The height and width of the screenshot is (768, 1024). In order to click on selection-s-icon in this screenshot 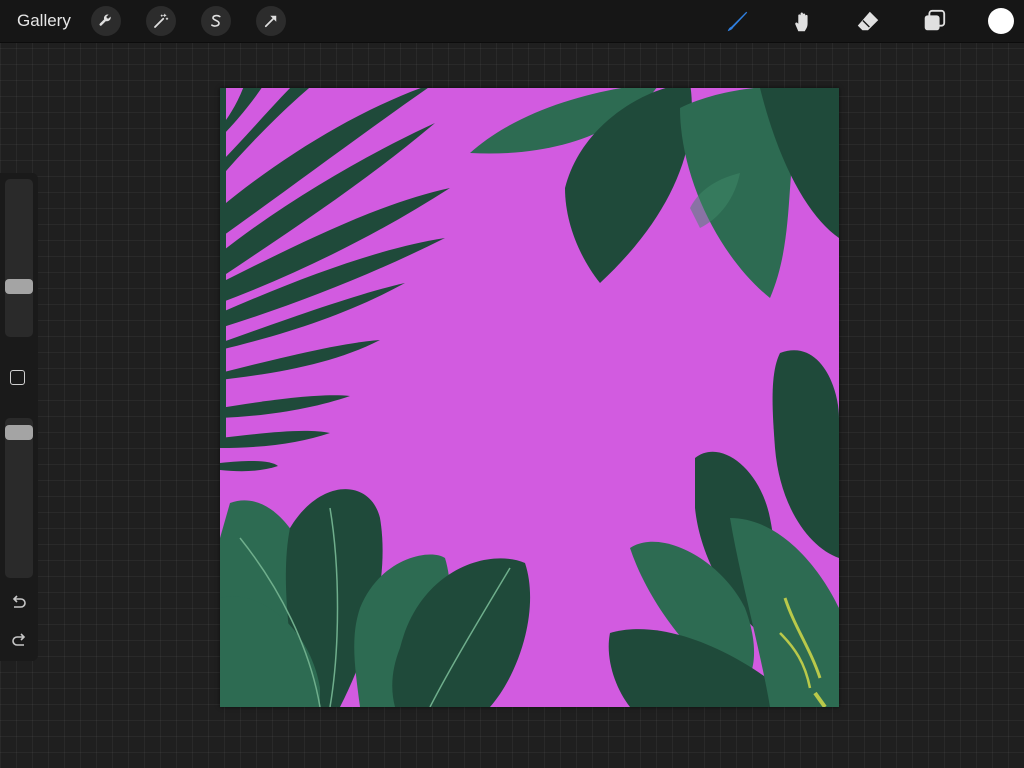, I will do `click(216, 20)`.